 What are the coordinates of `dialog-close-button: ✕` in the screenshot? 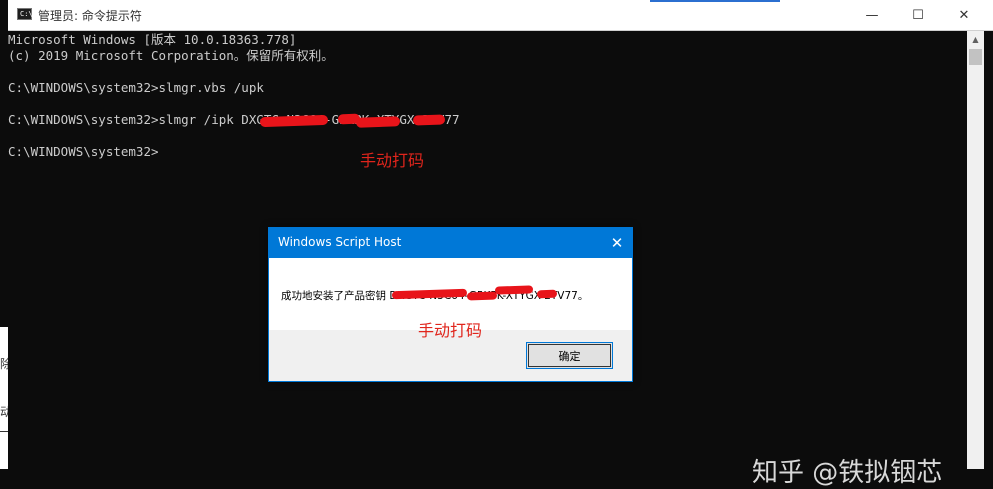 It's located at (617, 243).